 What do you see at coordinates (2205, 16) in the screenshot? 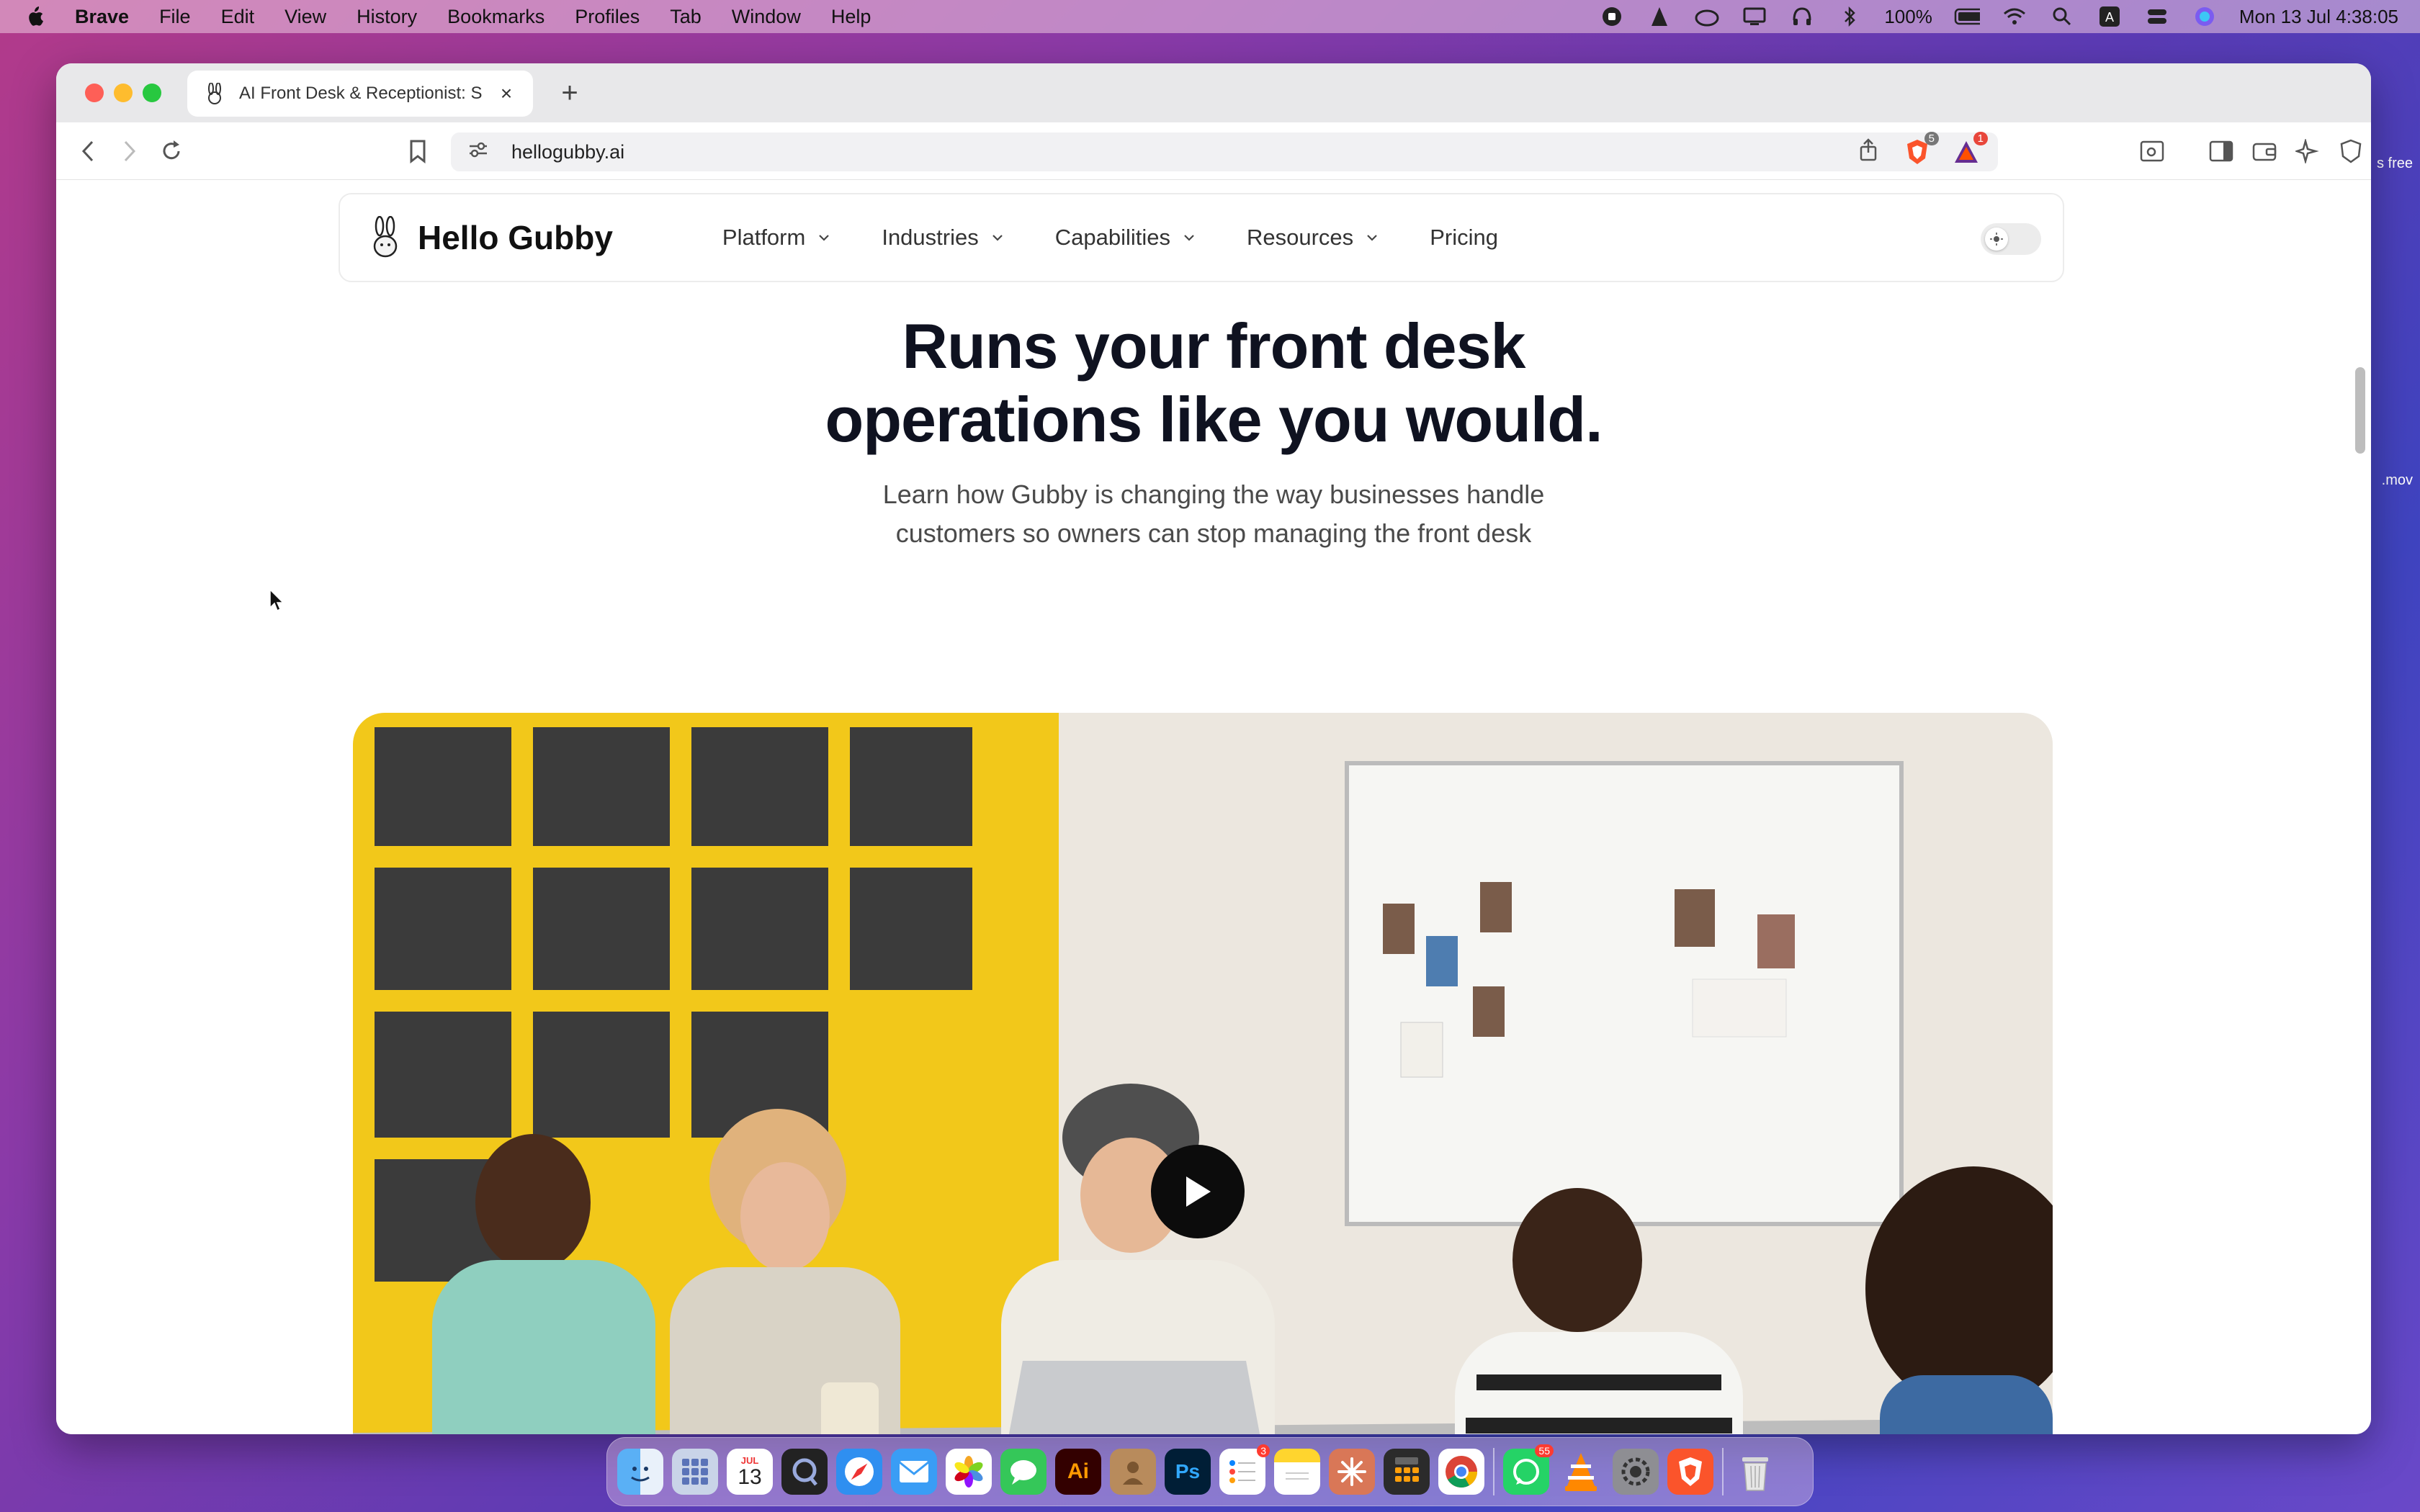
I see `siri-icon` at bounding box center [2205, 16].